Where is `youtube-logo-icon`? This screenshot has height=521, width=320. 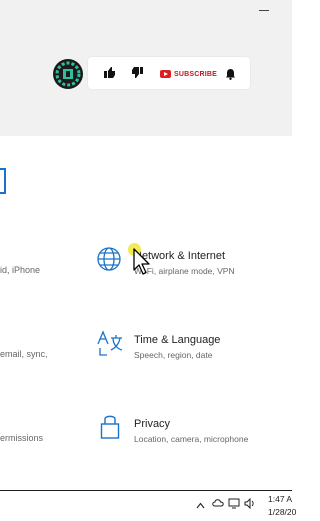
youtube-logo-icon is located at coordinates (165, 74).